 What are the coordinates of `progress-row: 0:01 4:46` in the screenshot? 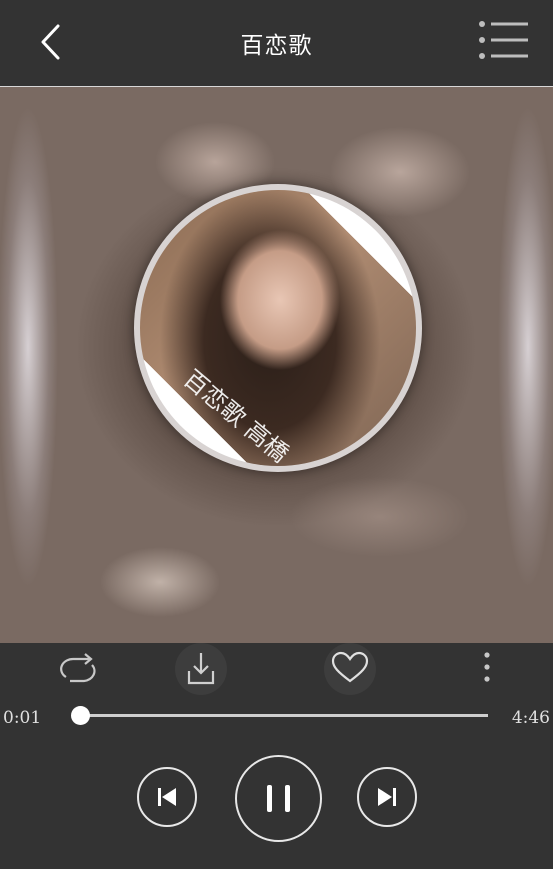 It's located at (276, 718).